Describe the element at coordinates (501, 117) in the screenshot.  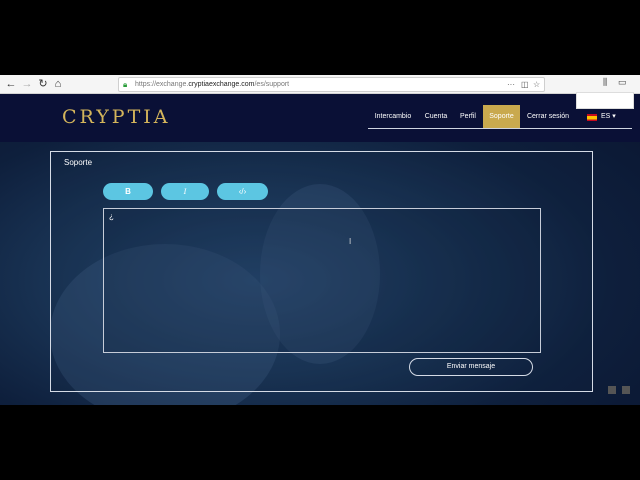
I see `nav-soporte: Soporte` at that location.